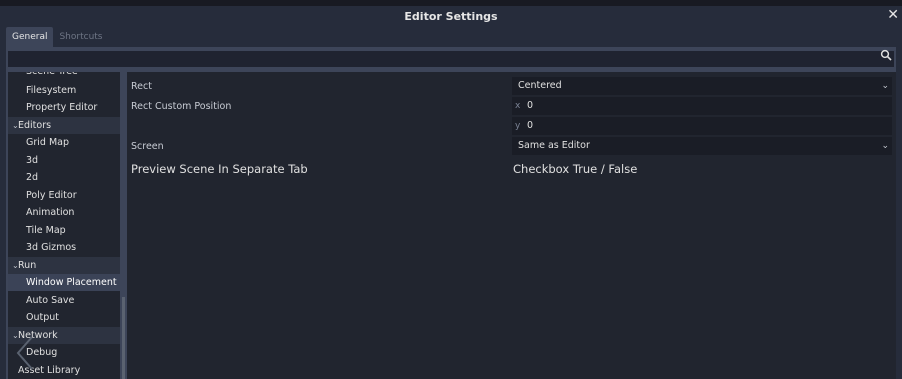 This screenshot has width=902, height=379. I want to click on sidebar-item-property-editor: Property Editor, so click(64, 107).